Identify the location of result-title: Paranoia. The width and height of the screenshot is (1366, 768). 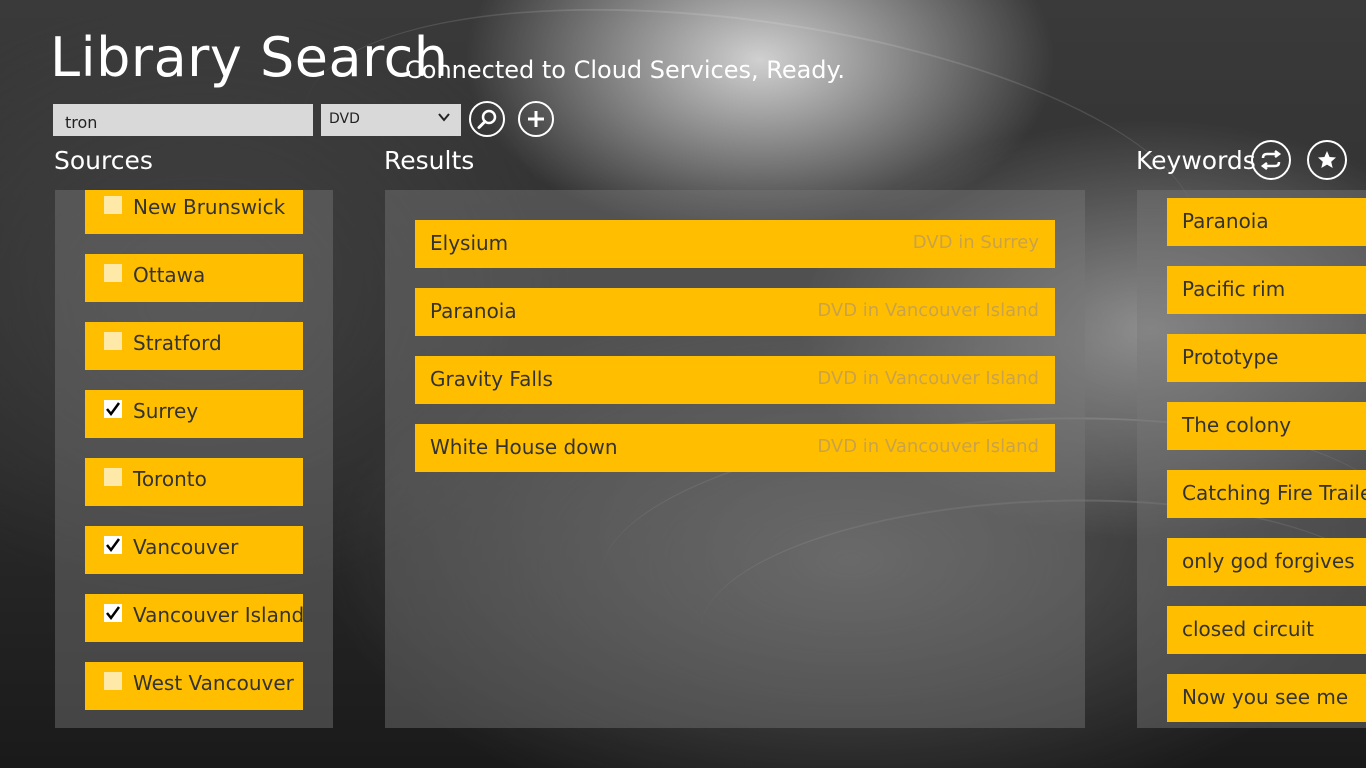
(473, 311).